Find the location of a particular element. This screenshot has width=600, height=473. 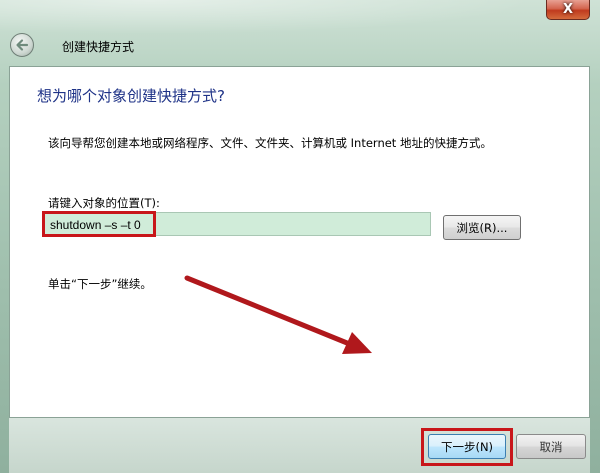

annotation-arrow is located at coordinates (278, 314).